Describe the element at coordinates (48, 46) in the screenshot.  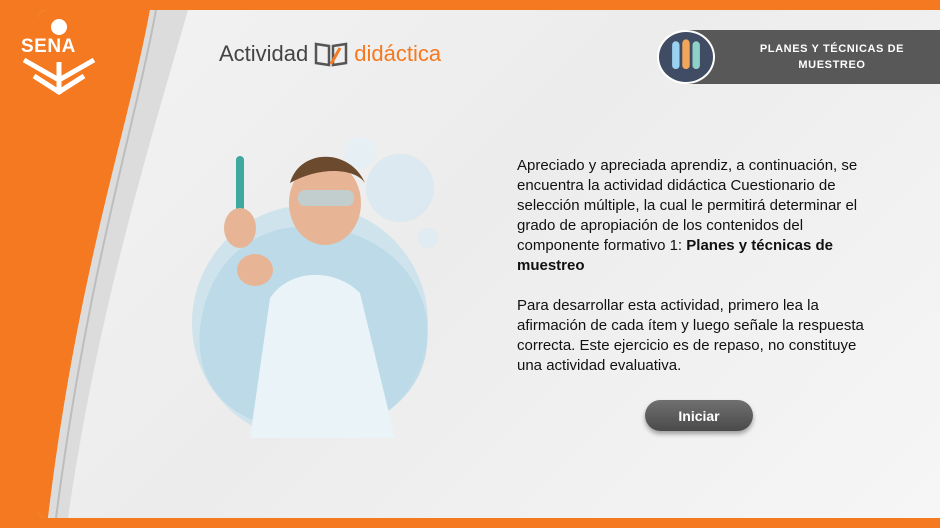
I see `logo-text: SENA` at that location.